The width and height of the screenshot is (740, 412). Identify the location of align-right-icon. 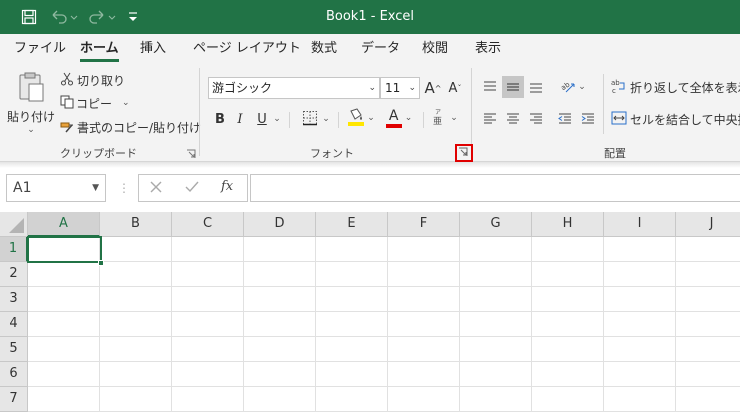
(536, 119).